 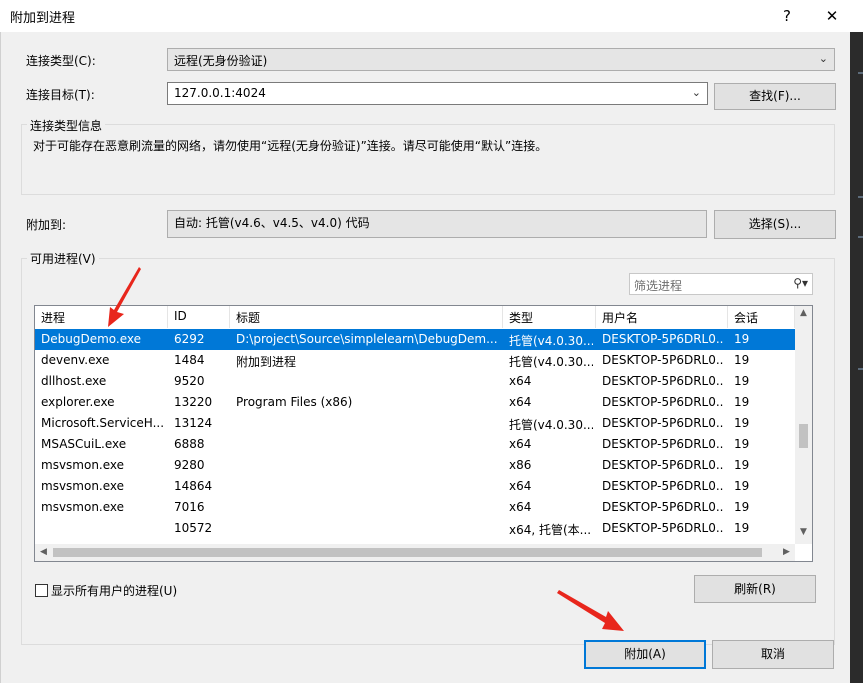 I want to click on annotation-arrow-process-column-icon, so click(x=124, y=297).